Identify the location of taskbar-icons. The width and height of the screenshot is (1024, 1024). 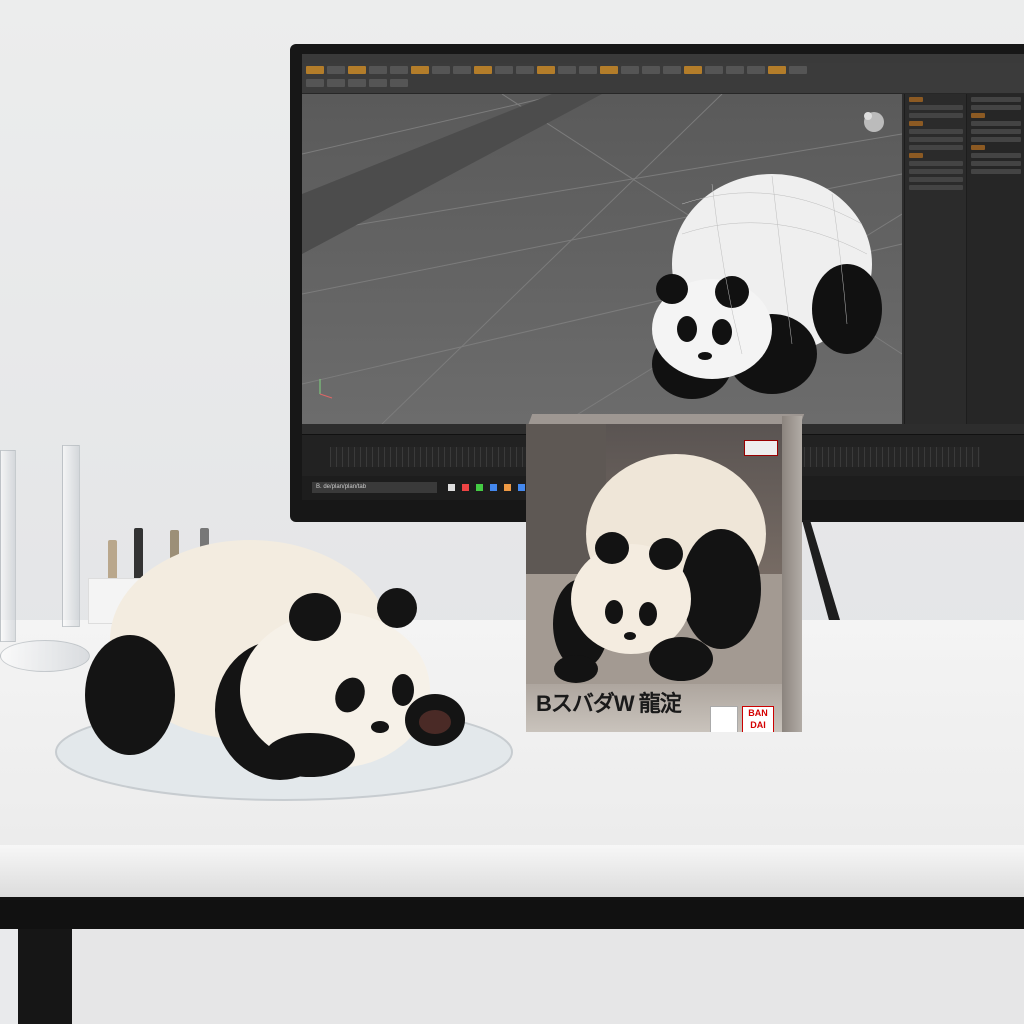
(486, 487).